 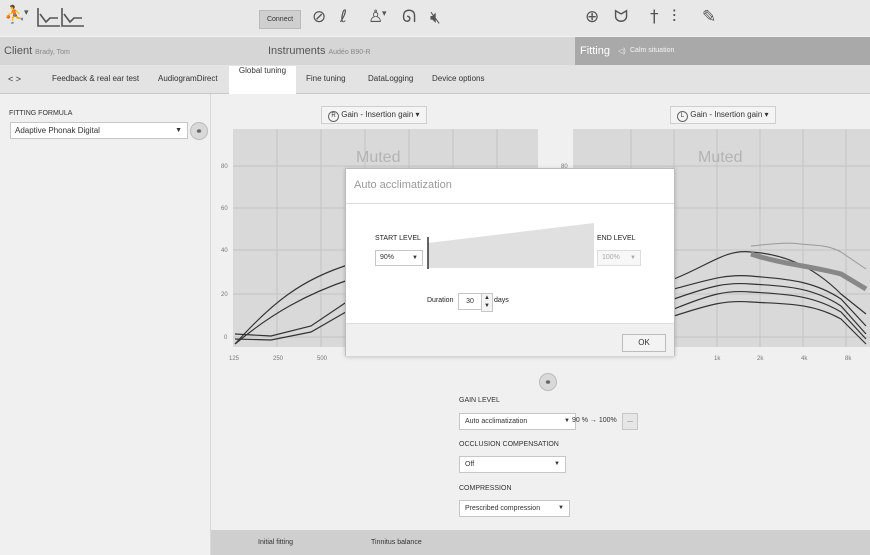 I want to click on svg-text: 40, so click(x=224, y=251).